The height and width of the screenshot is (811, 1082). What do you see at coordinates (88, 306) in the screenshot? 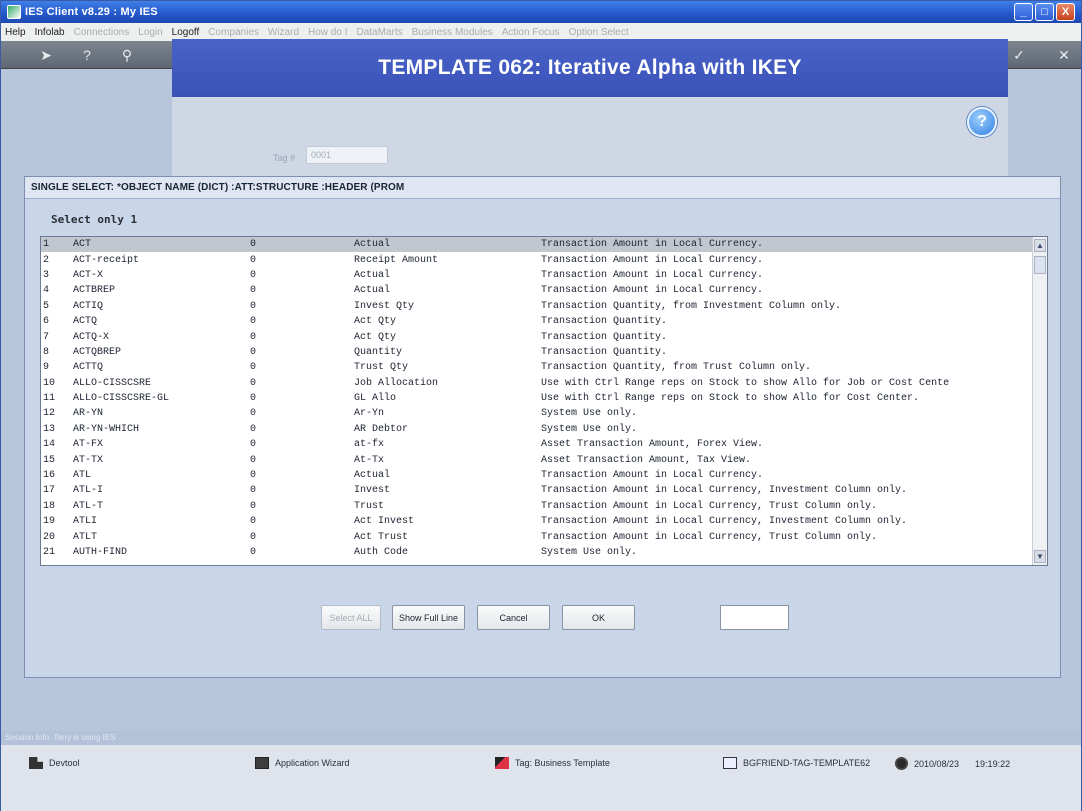
I see `row-name: ACTIQ` at bounding box center [88, 306].